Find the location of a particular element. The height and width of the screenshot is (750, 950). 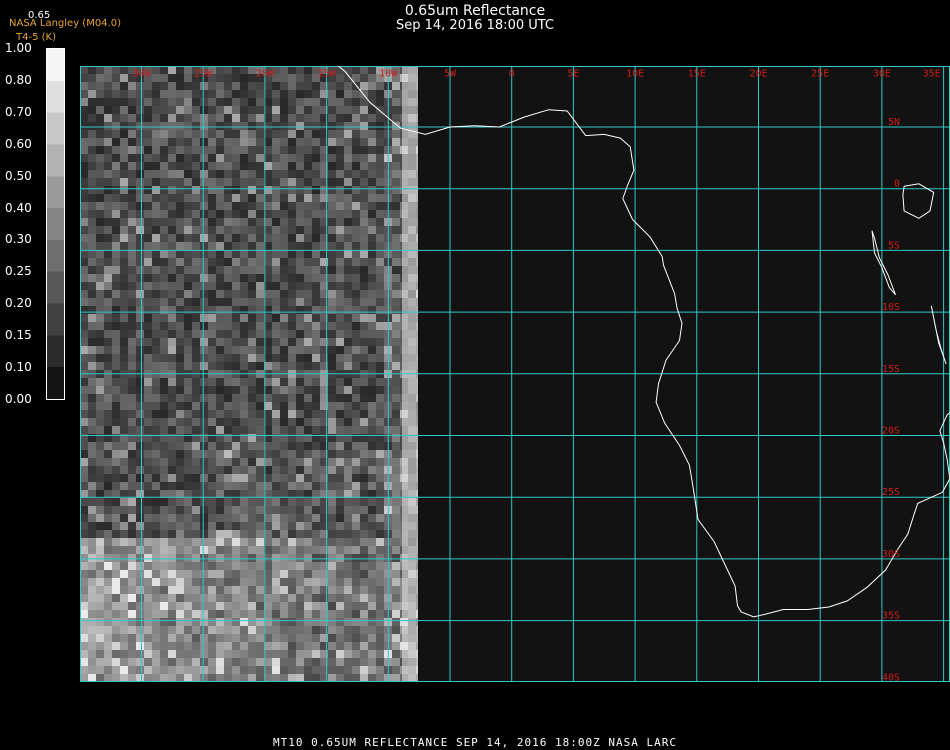

colorbar-tick-label: 0.40 is located at coordinates (18, 207).